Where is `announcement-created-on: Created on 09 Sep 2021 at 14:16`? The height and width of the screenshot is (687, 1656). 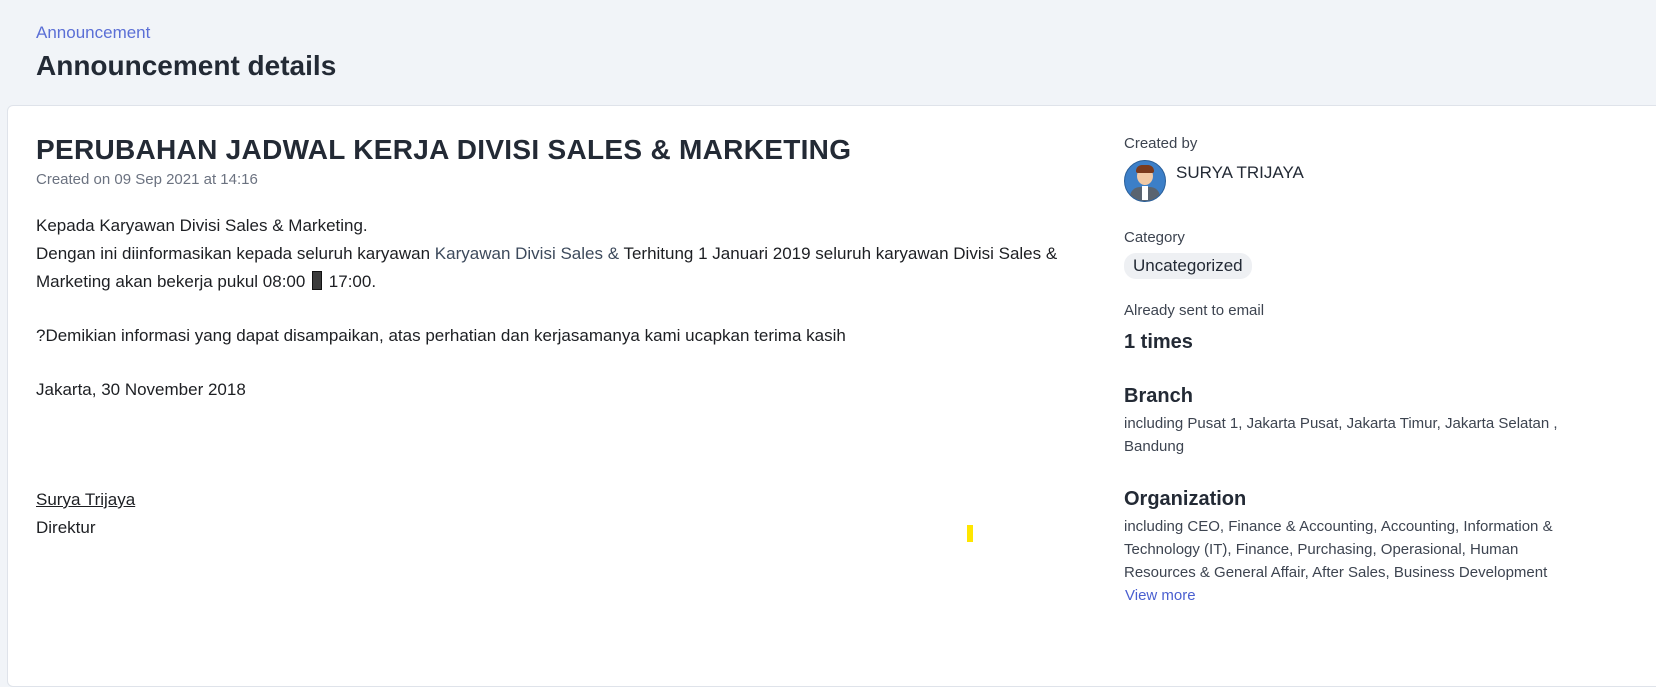 announcement-created-on: Created on 09 Sep 2021 at 14:16 is located at coordinates (147, 179).